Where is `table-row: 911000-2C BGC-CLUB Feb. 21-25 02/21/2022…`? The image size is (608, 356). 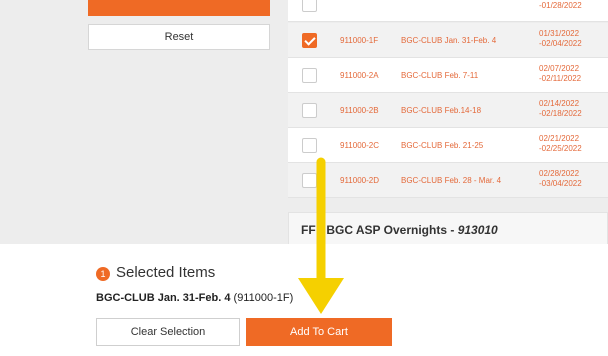 table-row: 911000-2C BGC-CLUB Feb. 21-25 02/21/2022… is located at coordinates (448, 145).